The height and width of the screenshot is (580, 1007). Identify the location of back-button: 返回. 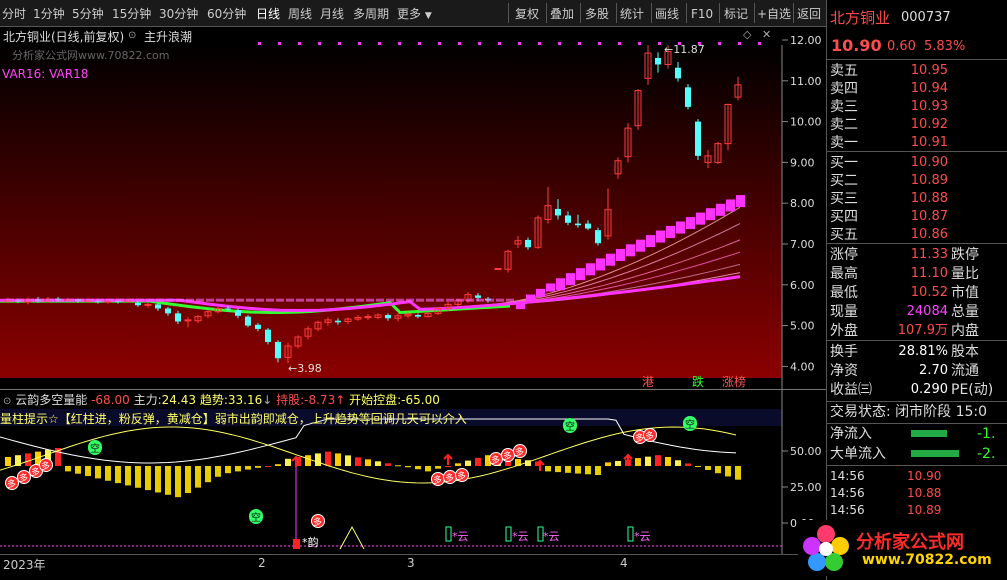
(809, 14).